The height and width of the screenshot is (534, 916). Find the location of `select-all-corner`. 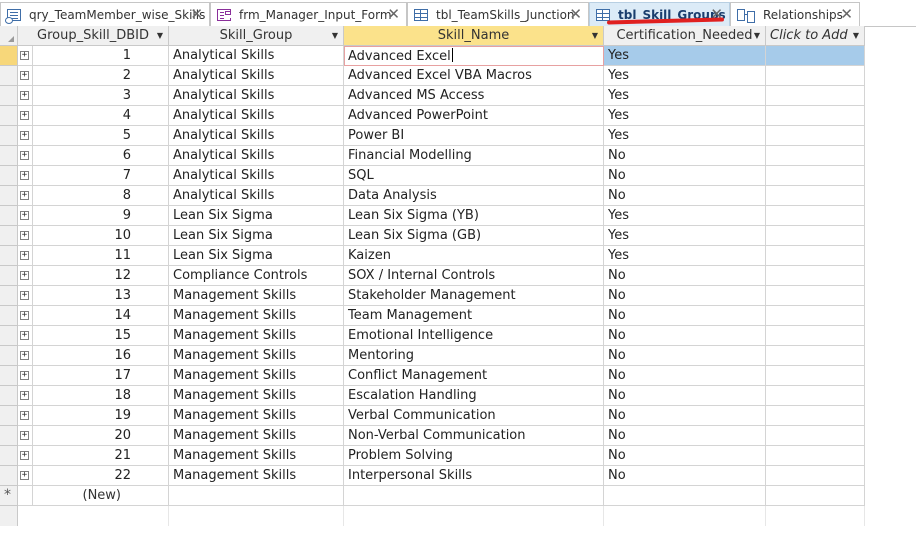

select-all-corner is located at coordinates (9, 36).